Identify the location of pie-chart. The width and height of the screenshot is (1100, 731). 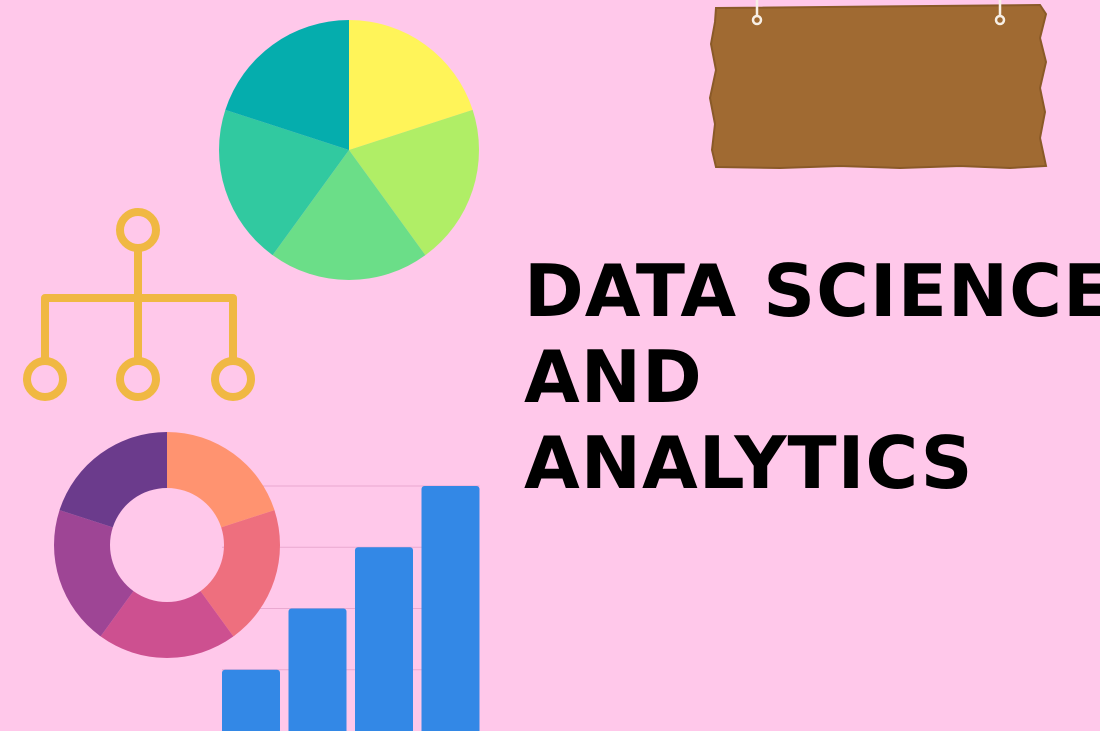
(349, 150).